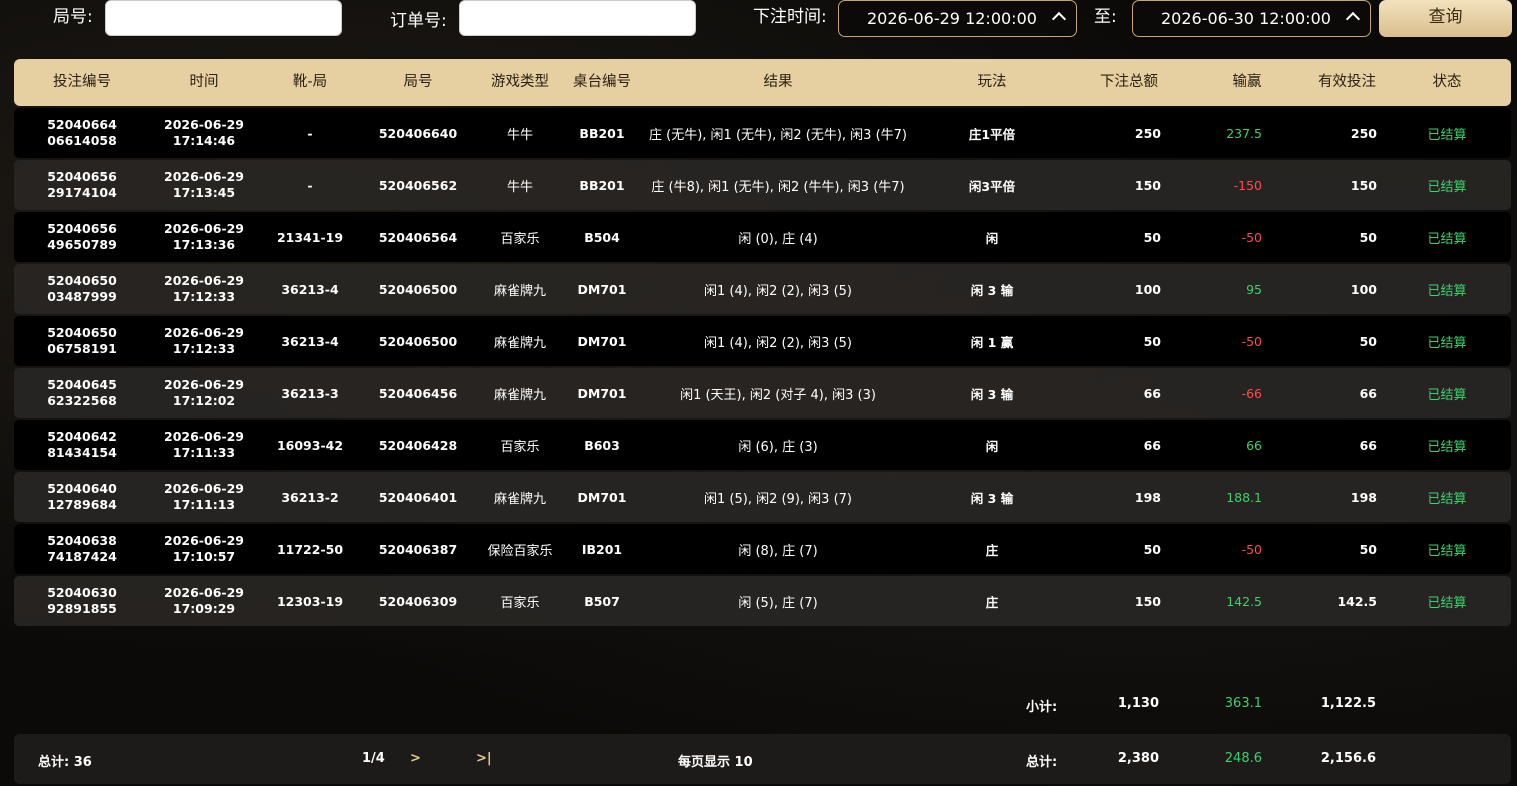  I want to click on cell-bet-id-line: 52040645, so click(82, 384).